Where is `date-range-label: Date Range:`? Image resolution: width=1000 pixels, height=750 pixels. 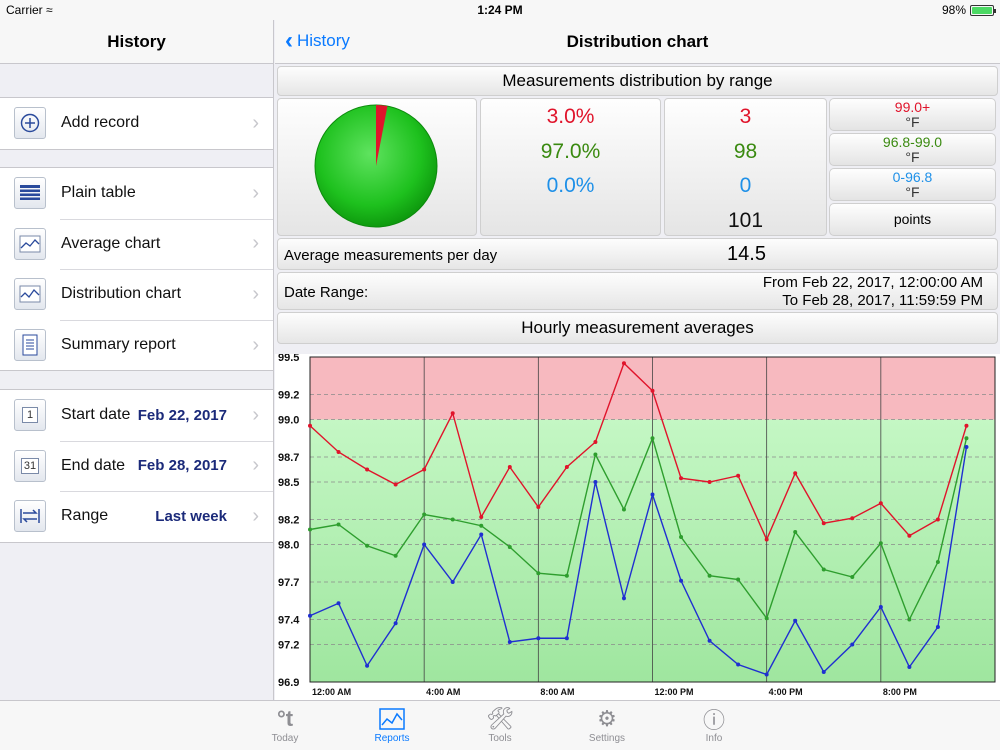
date-range-label: Date Range: is located at coordinates (326, 292).